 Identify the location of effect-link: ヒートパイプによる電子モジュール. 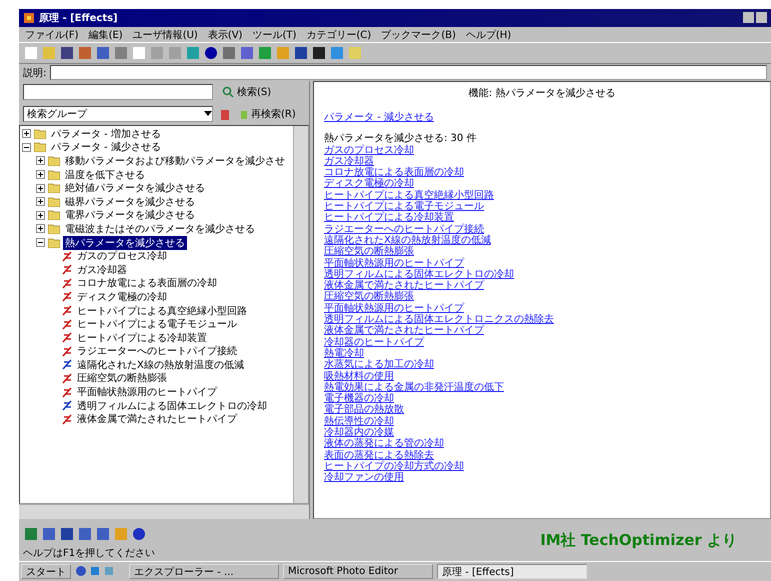
(404, 206).